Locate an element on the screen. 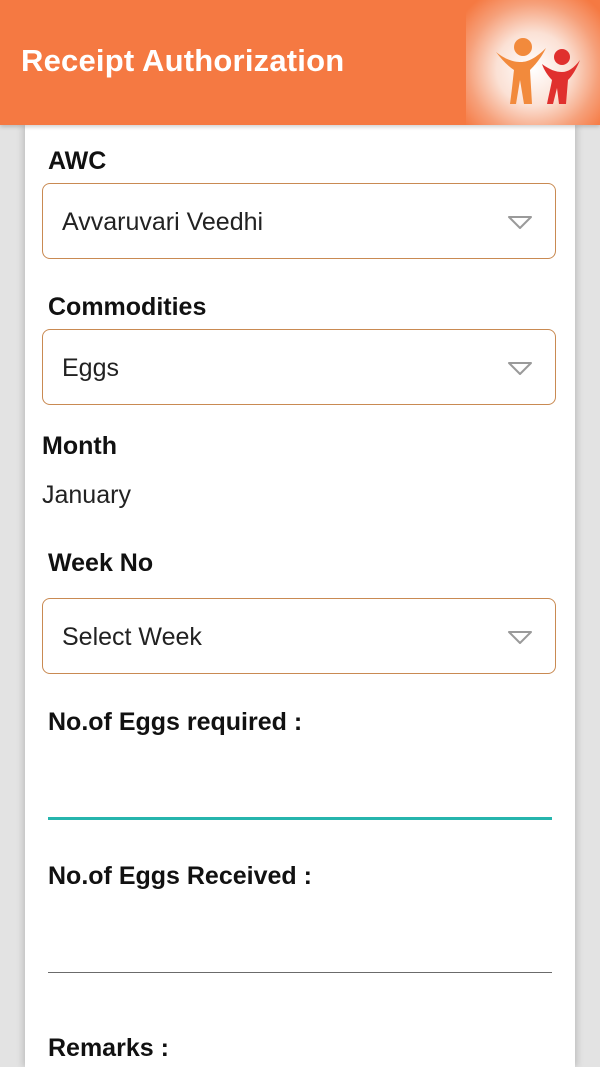  week-label: Week No is located at coordinates (101, 563).